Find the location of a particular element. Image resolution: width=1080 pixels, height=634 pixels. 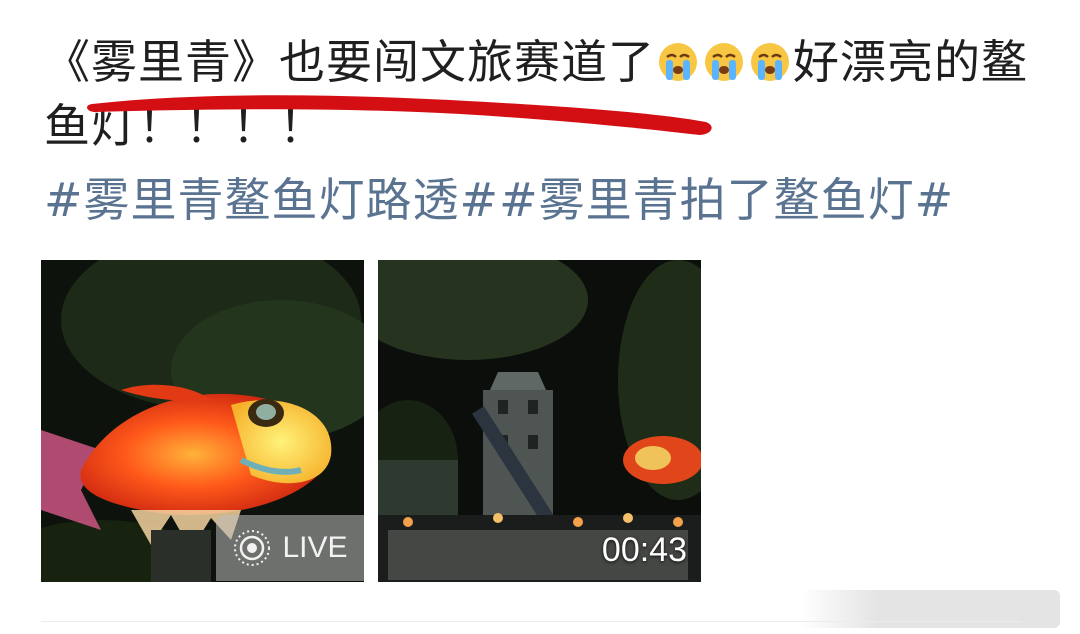

divider is located at coordinates (531, 621).